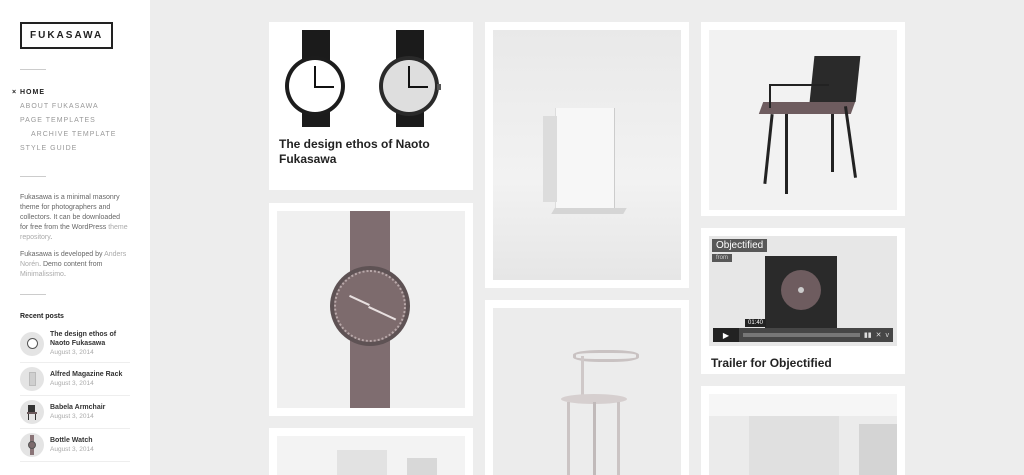 The height and width of the screenshot is (475, 1024). What do you see at coordinates (756, 323) in the screenshot?
I see `video-timecode: 01:40` at bounding box center [756, 323].